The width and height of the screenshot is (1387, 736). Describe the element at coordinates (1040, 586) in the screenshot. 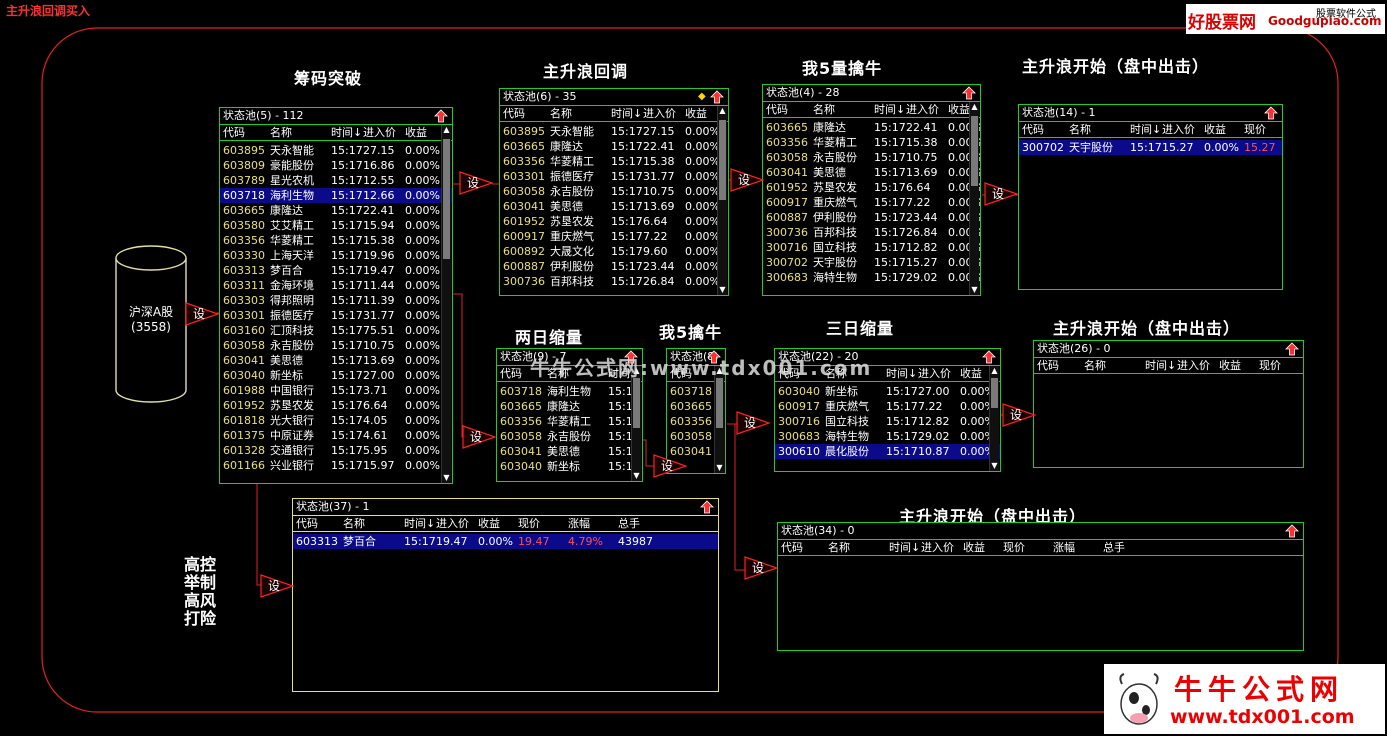

I see `pool-start-3: 状态池(34) - 0 代码 名称 时间↓进入价 收益 现价 涨幅 总手` at that location.